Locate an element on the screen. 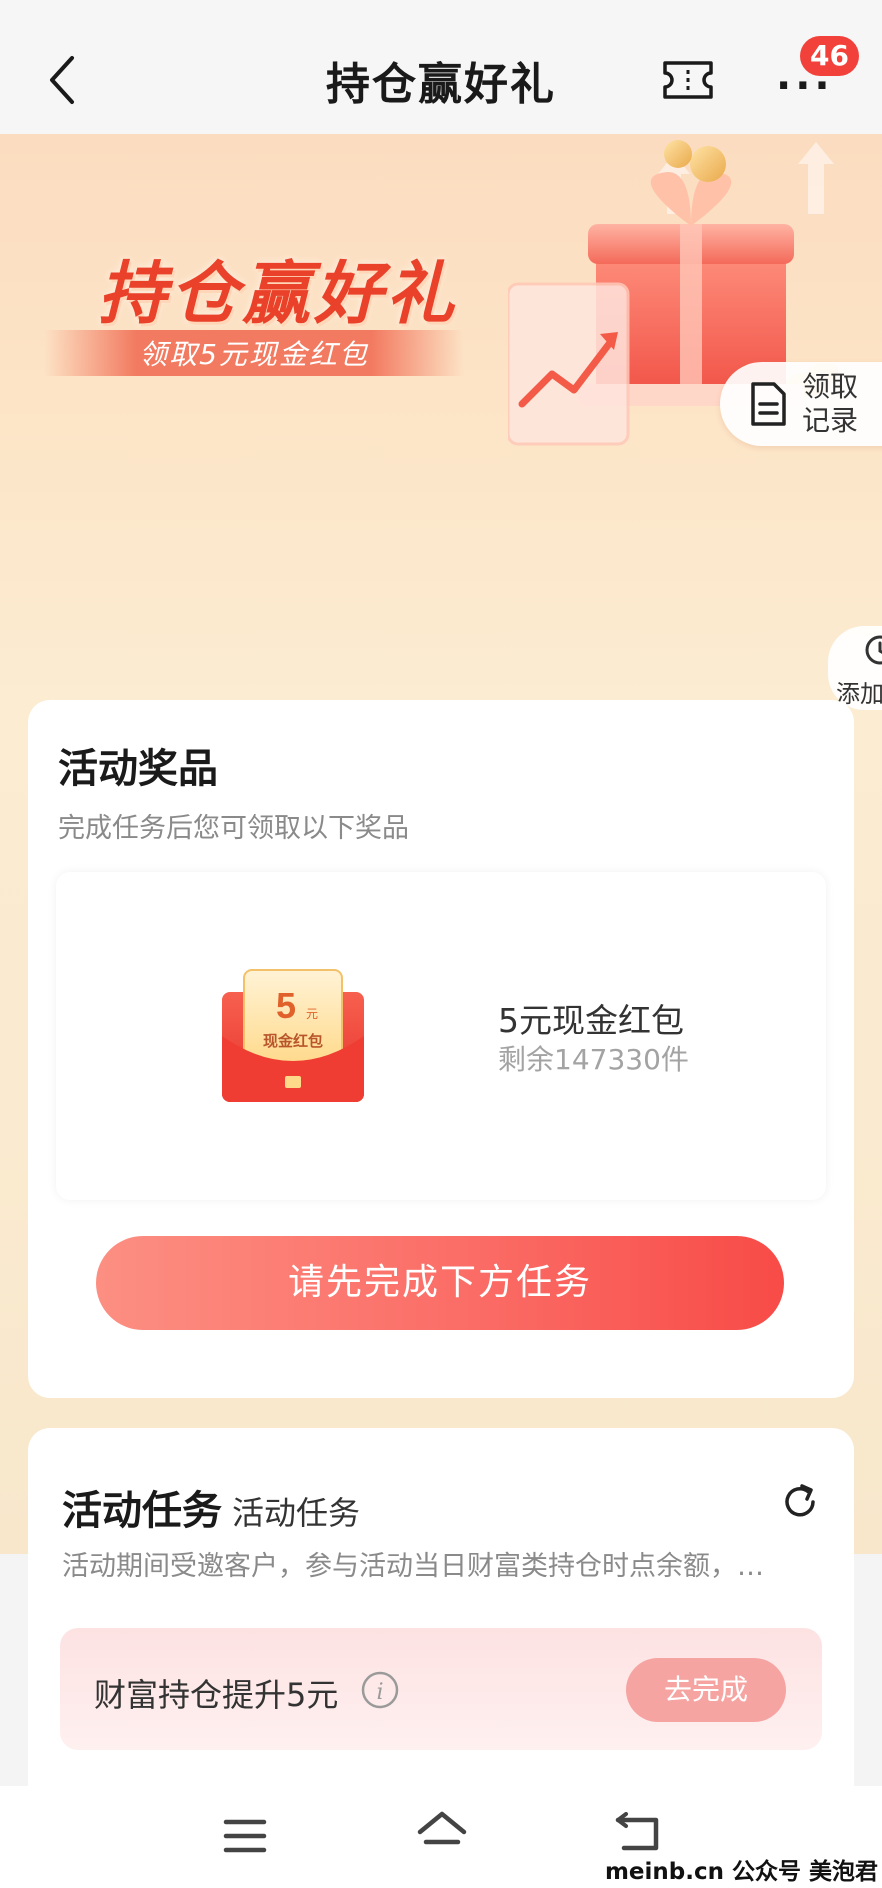 This screenshot has width=882, height=1888. prize-card-title: 活动奖品 is located at coordinates (138, 769).